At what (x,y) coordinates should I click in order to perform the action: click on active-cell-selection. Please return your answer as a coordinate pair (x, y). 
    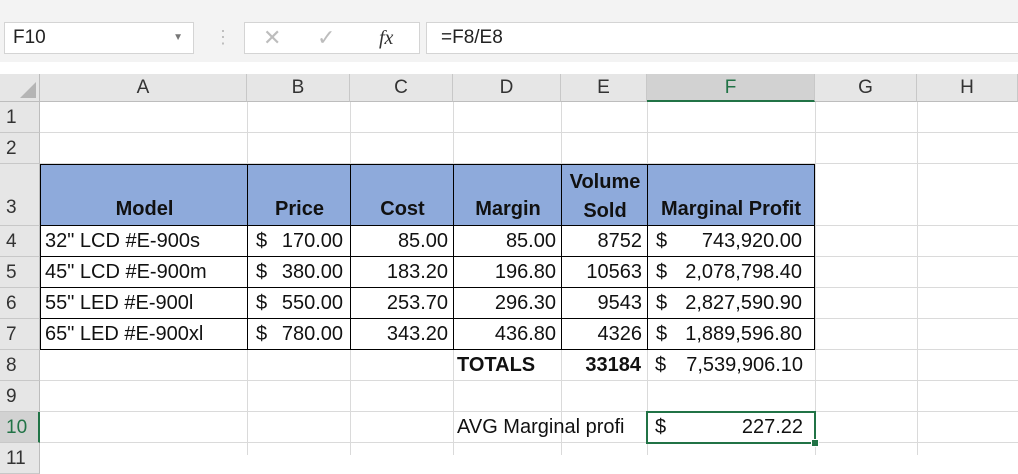
    Looking at the image, I should click on (731, 427).